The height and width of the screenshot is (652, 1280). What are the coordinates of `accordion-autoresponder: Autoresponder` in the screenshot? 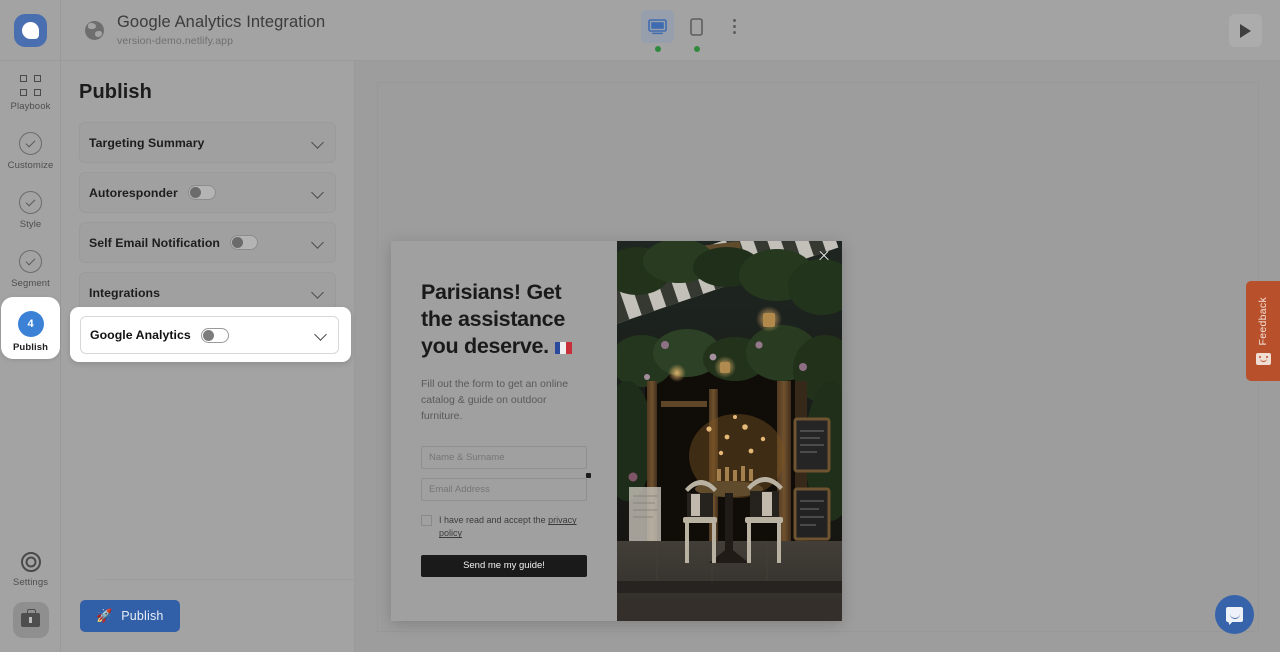 It's located at (207, 192).